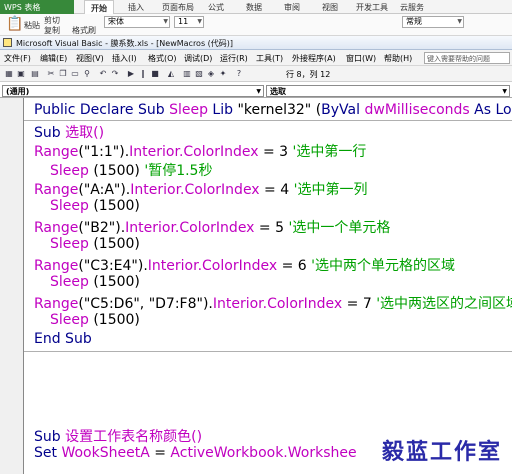 Image resolution: width=512 pixels, height=474 pixels. Describe the element at coordinates (115, 74) in the screenshot. I see `redo-icon: ↷` at that location.